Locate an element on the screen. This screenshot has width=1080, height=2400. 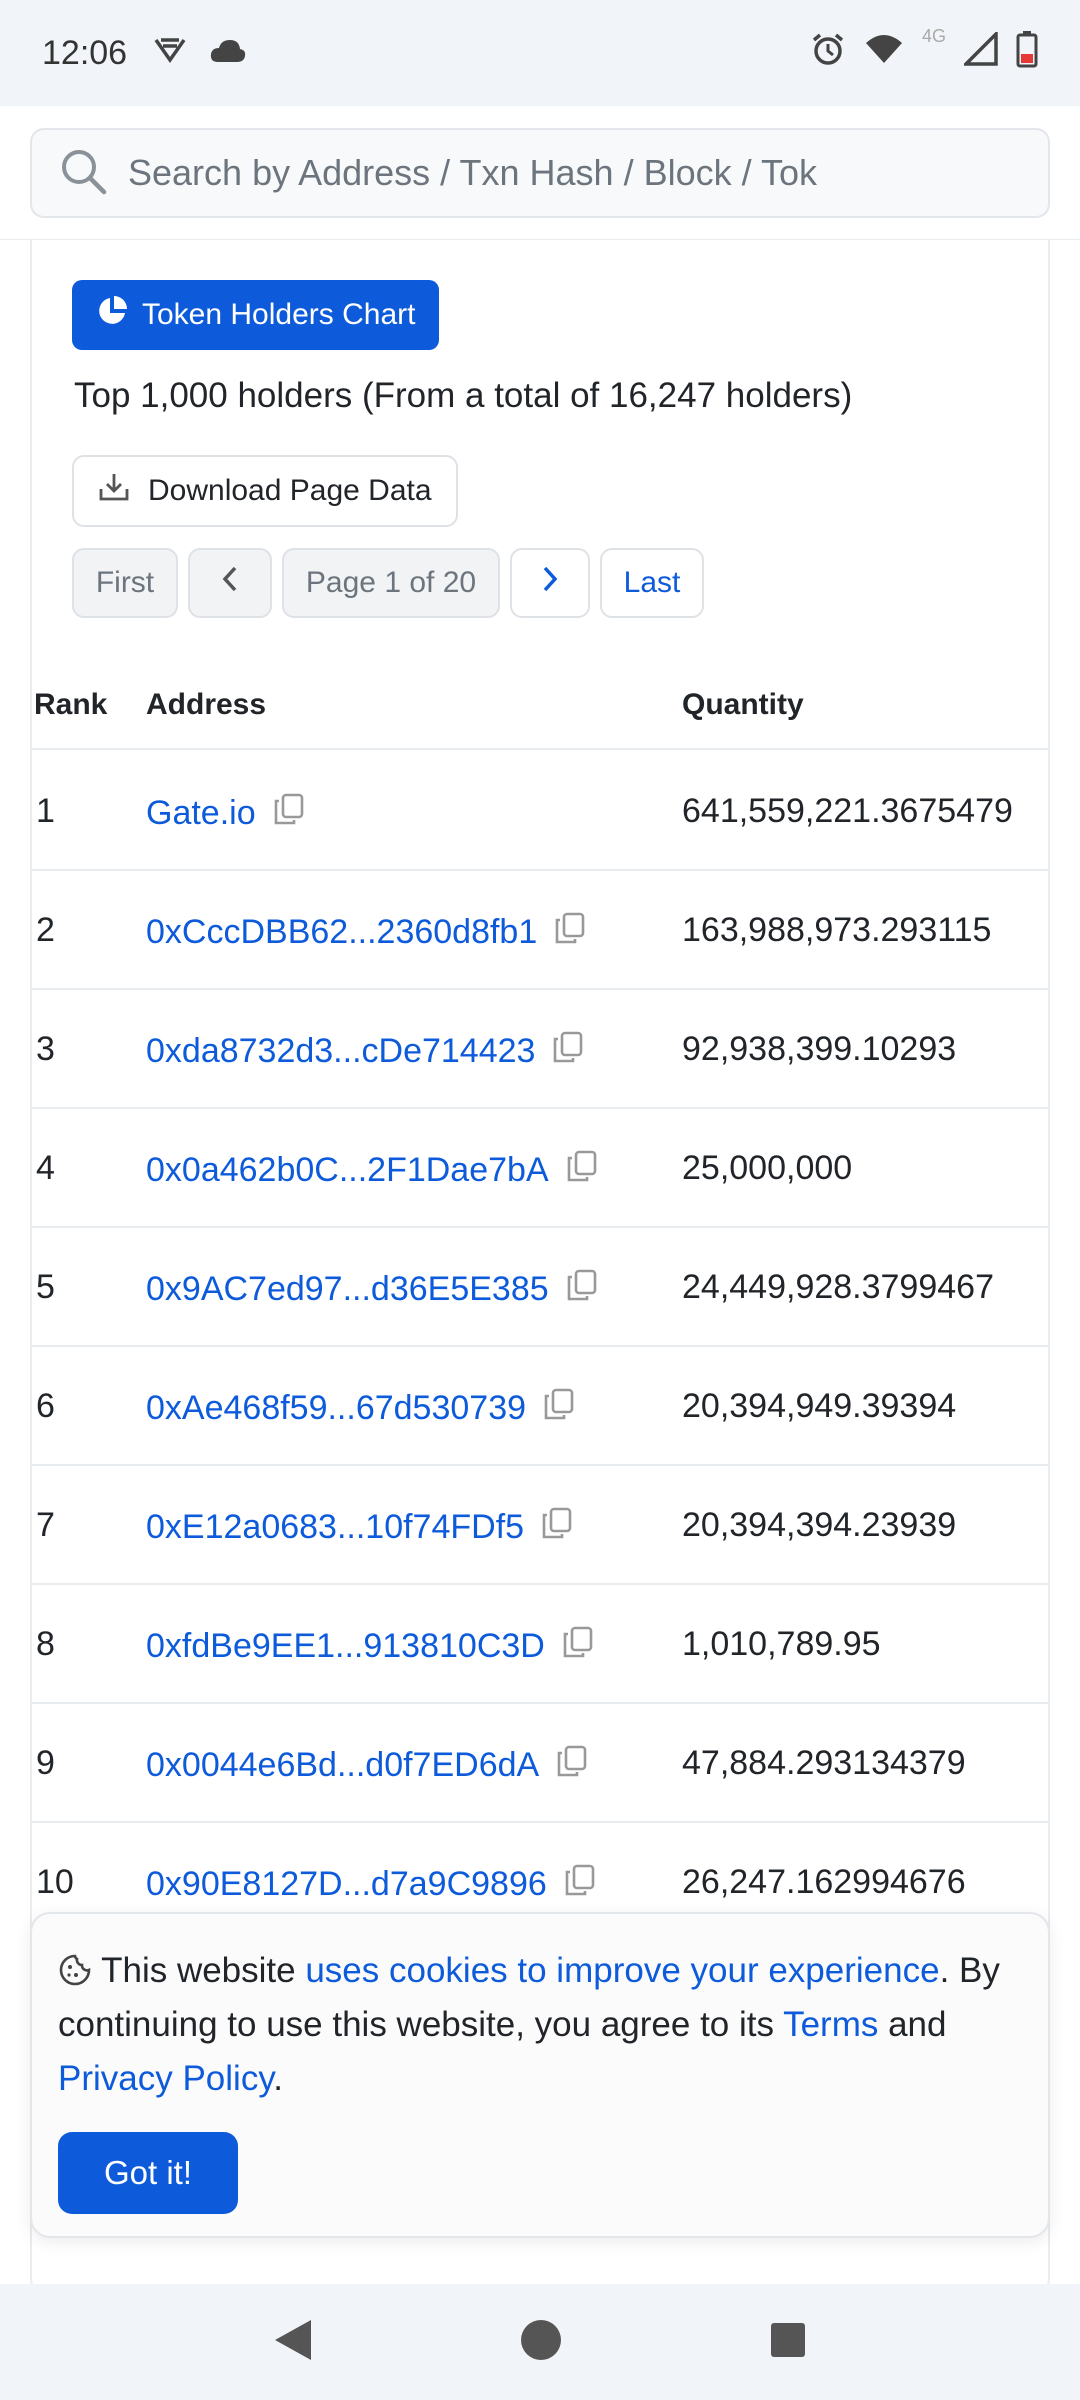
search-input is located at coordinates (578, 173).